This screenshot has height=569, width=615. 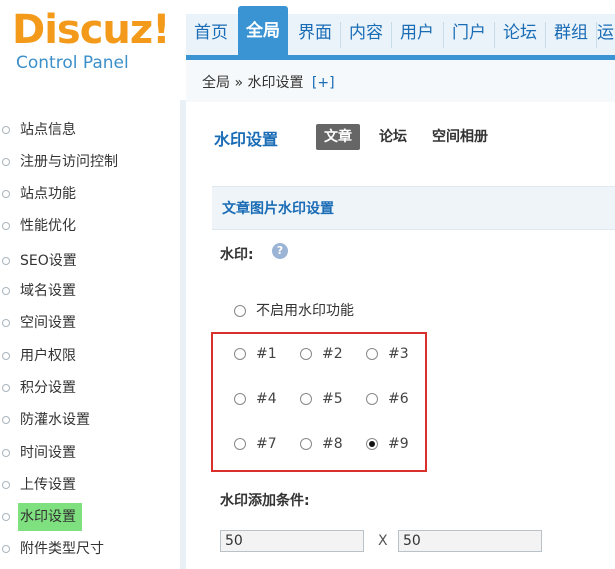 What do you see at coordinates (90, 194) in the screenshot?
I see `sidebar-item-site-features: 站点功能` at bounding box center [90, 194].